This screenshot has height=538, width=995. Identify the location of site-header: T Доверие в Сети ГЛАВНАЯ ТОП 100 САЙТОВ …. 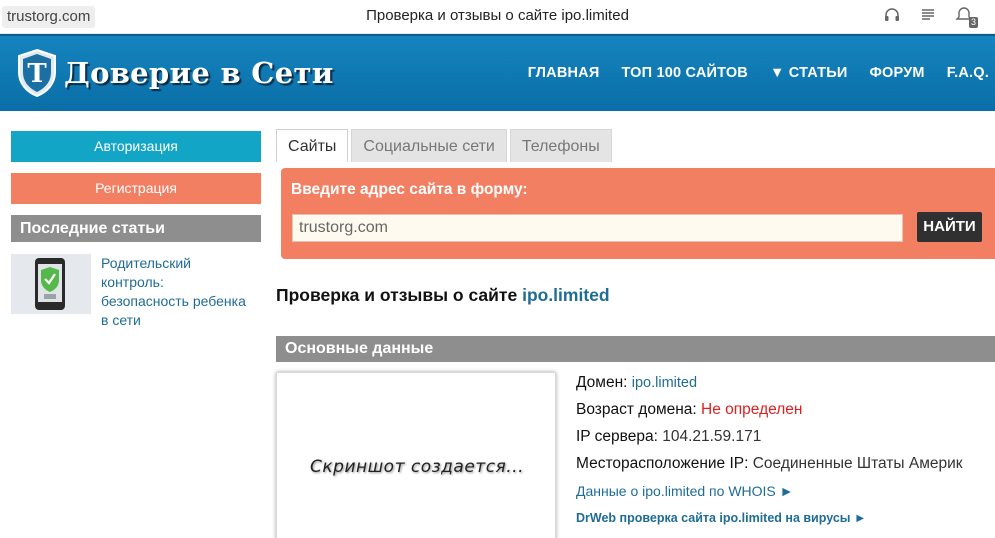
(497, 72).